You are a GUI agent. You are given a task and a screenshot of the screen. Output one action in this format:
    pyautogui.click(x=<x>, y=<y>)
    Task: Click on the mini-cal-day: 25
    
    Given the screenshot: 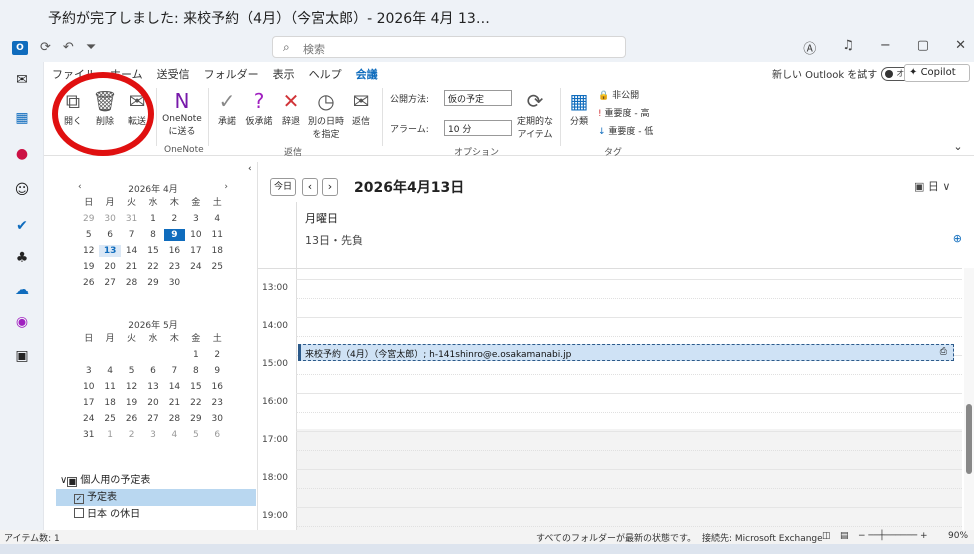 What is the action you would take?
    pyautogui.click(x=109, y=419)
    